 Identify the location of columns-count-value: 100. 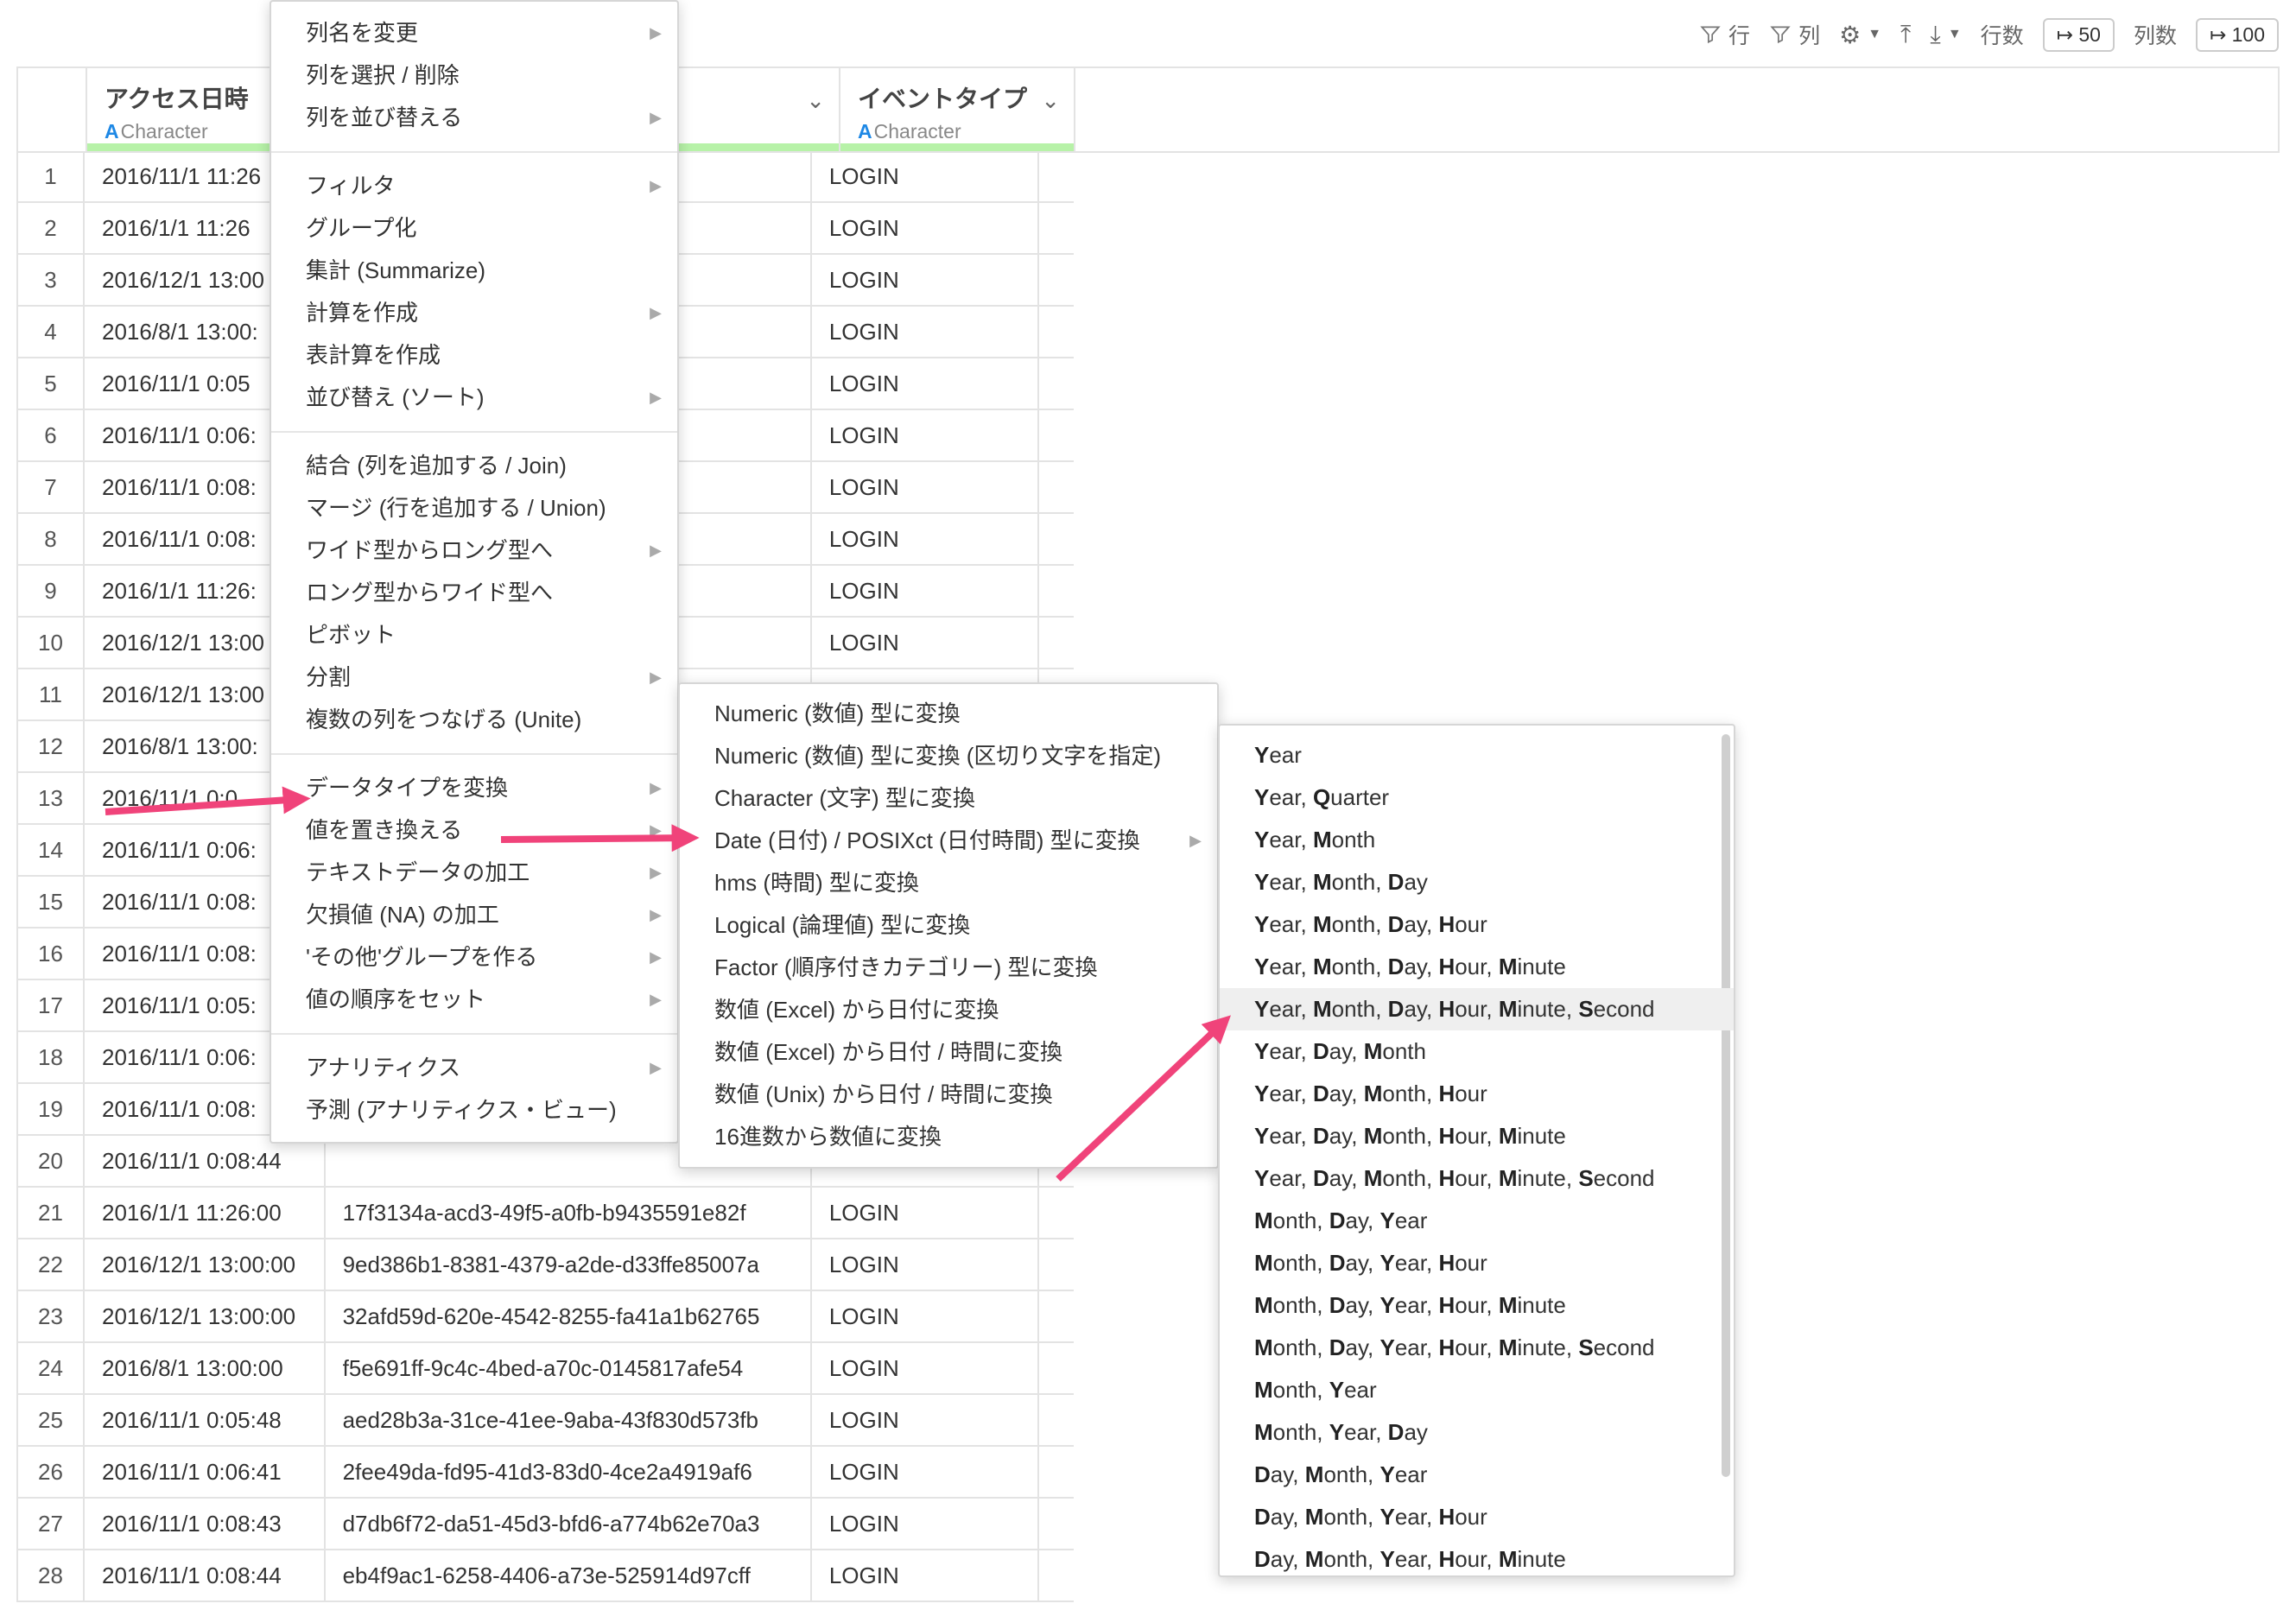
(2248, 34).